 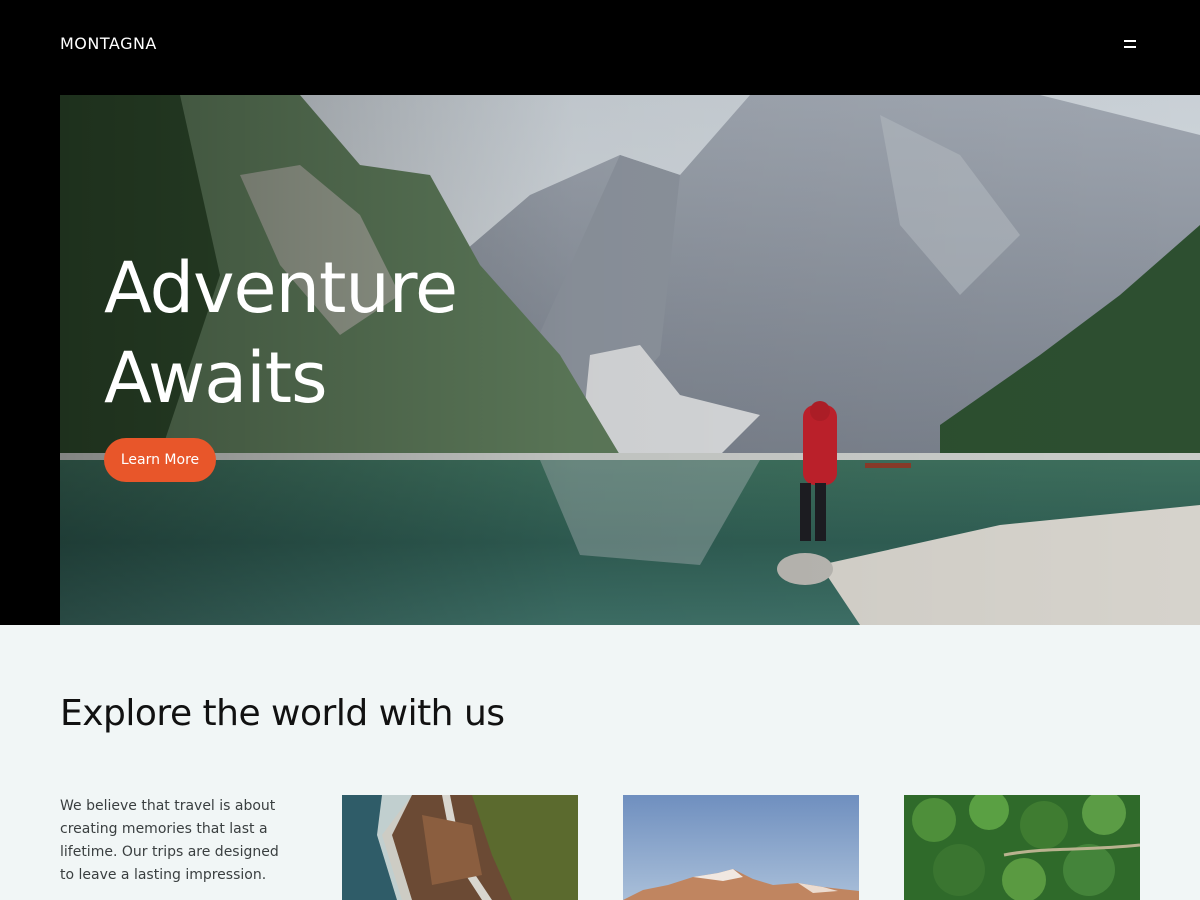 I want to click on hamburger-menu-icon, so click(x=1130, y=44).